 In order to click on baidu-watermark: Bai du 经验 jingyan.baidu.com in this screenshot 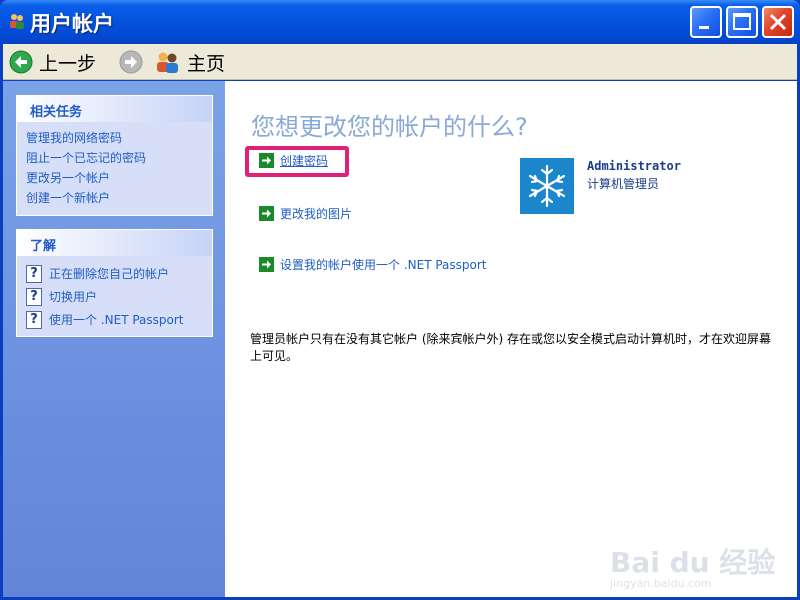, I will do `click(692, 557)`.